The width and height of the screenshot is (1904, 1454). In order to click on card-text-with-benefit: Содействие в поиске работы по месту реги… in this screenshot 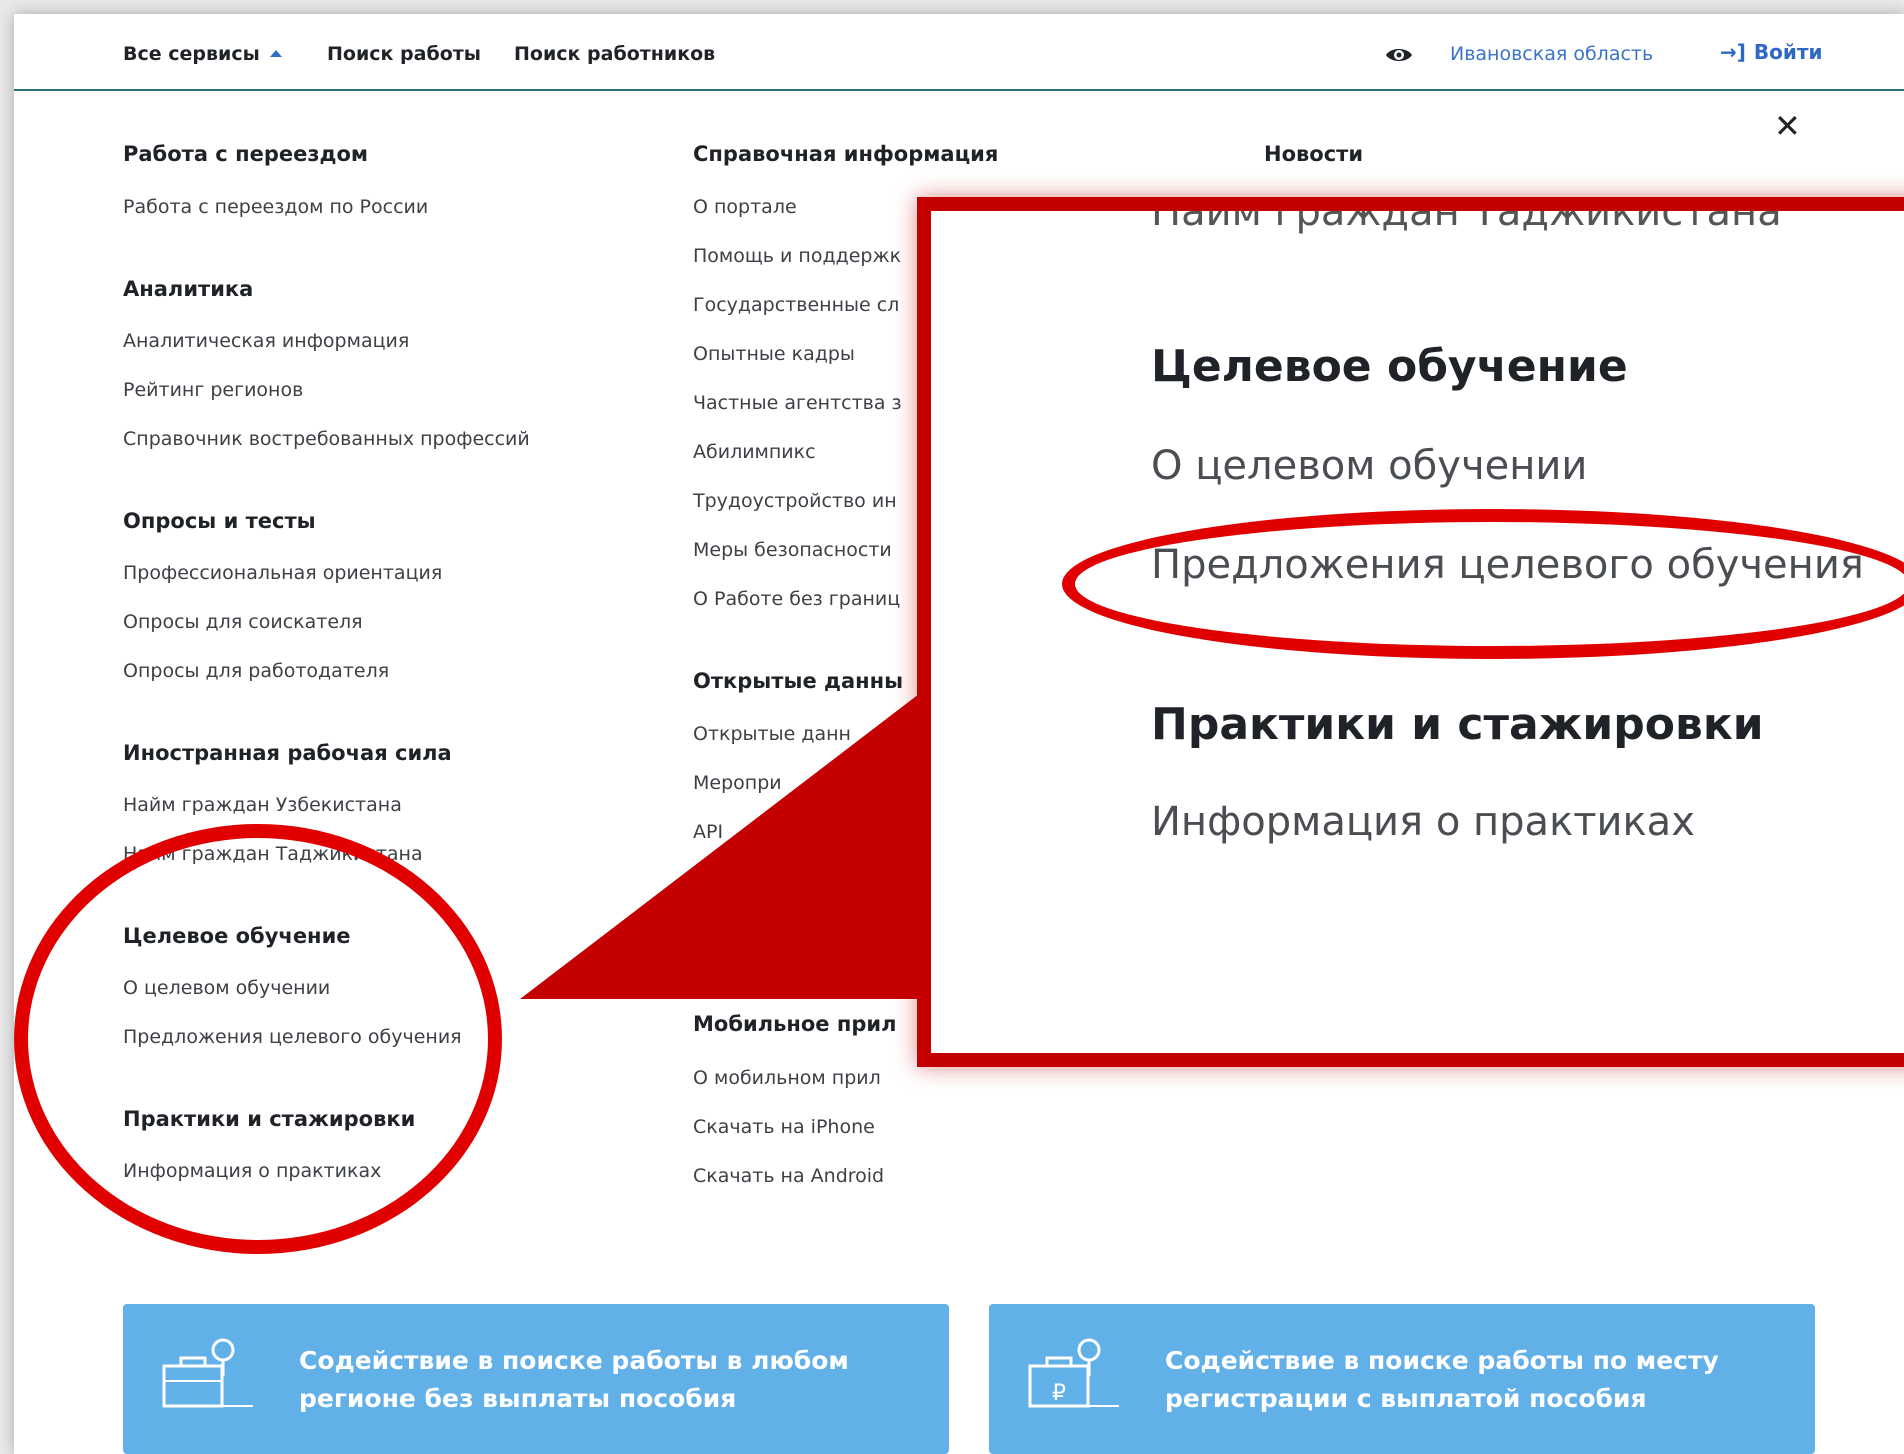, I will do `click(1442, 1379)`.